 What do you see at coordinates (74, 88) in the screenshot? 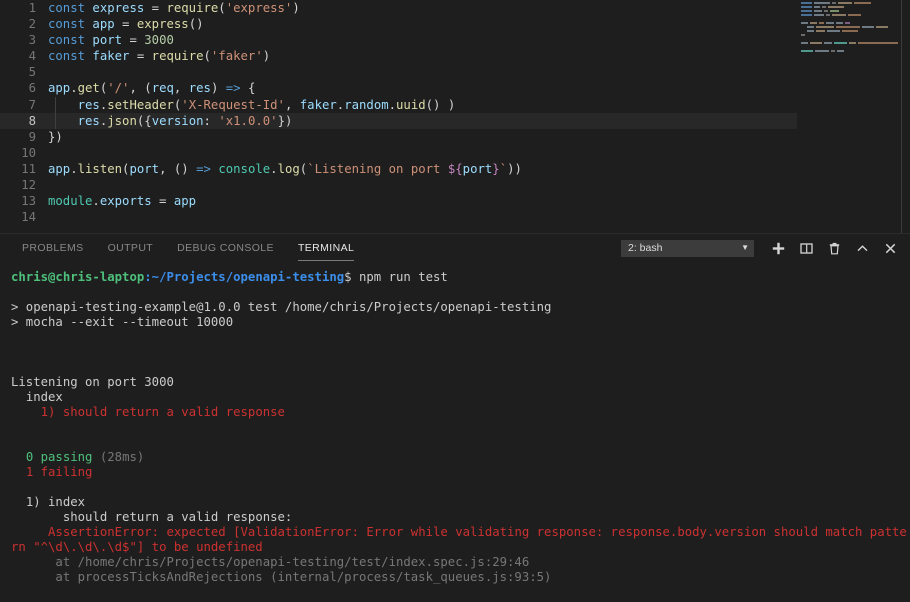
I see `code-token: .` at bounding box center [74, 88].